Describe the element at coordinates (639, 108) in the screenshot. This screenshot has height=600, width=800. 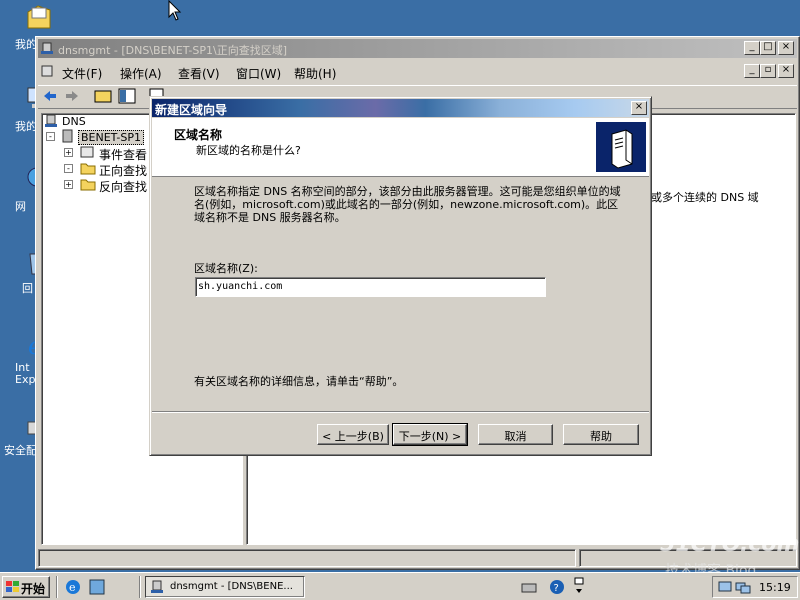
I see `dialog-close-button: ×` at that location.